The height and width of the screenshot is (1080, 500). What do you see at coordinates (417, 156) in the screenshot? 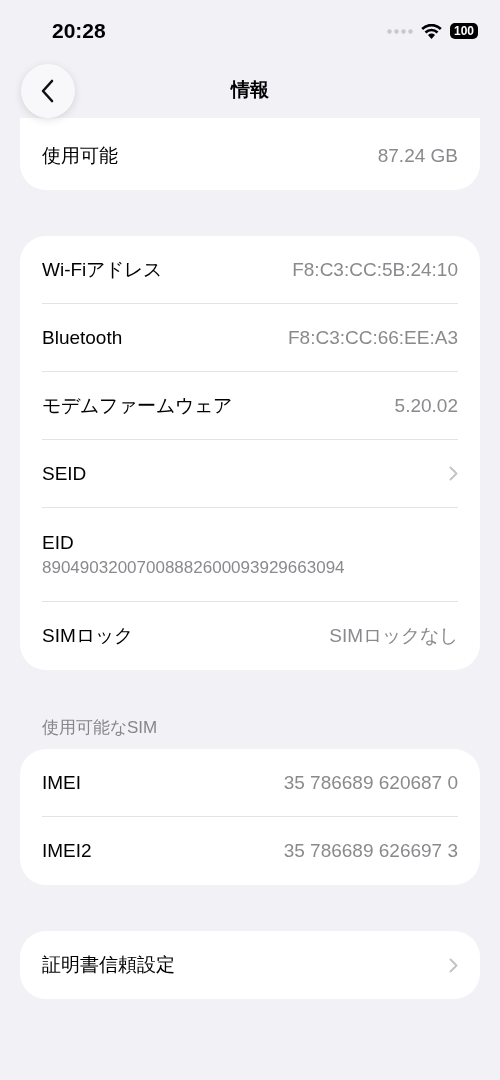
I see `row-value: 87.24 GB` at bounding box center [417, 156].